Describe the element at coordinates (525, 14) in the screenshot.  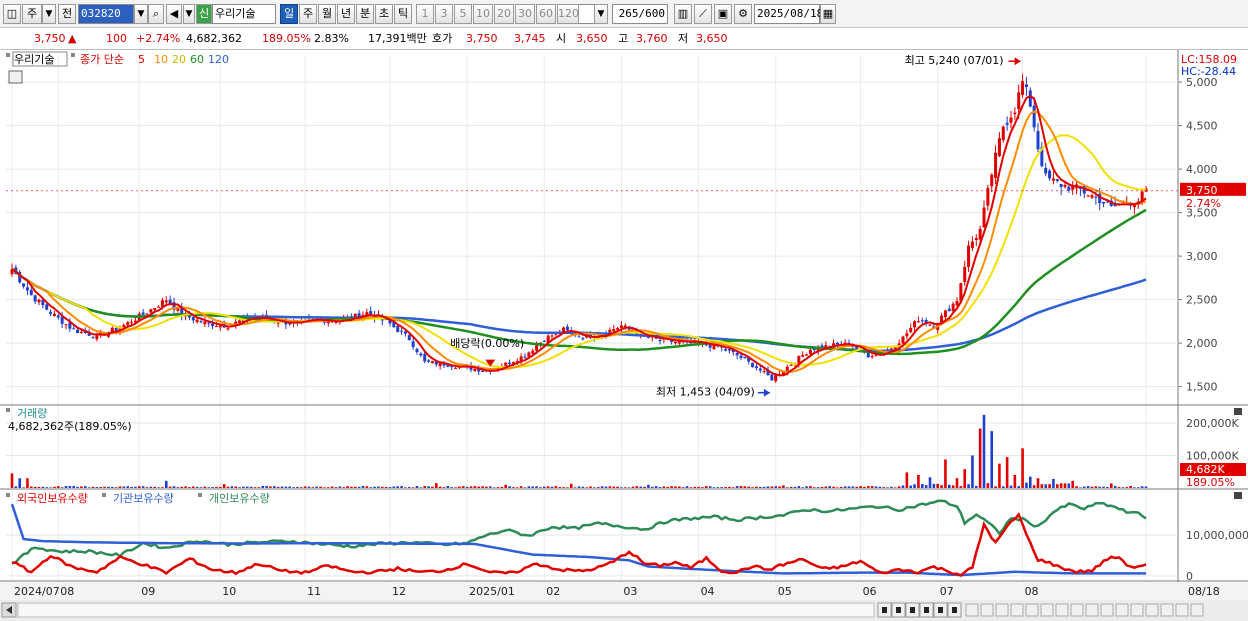
I see `interval-button-30: 30` at that location.